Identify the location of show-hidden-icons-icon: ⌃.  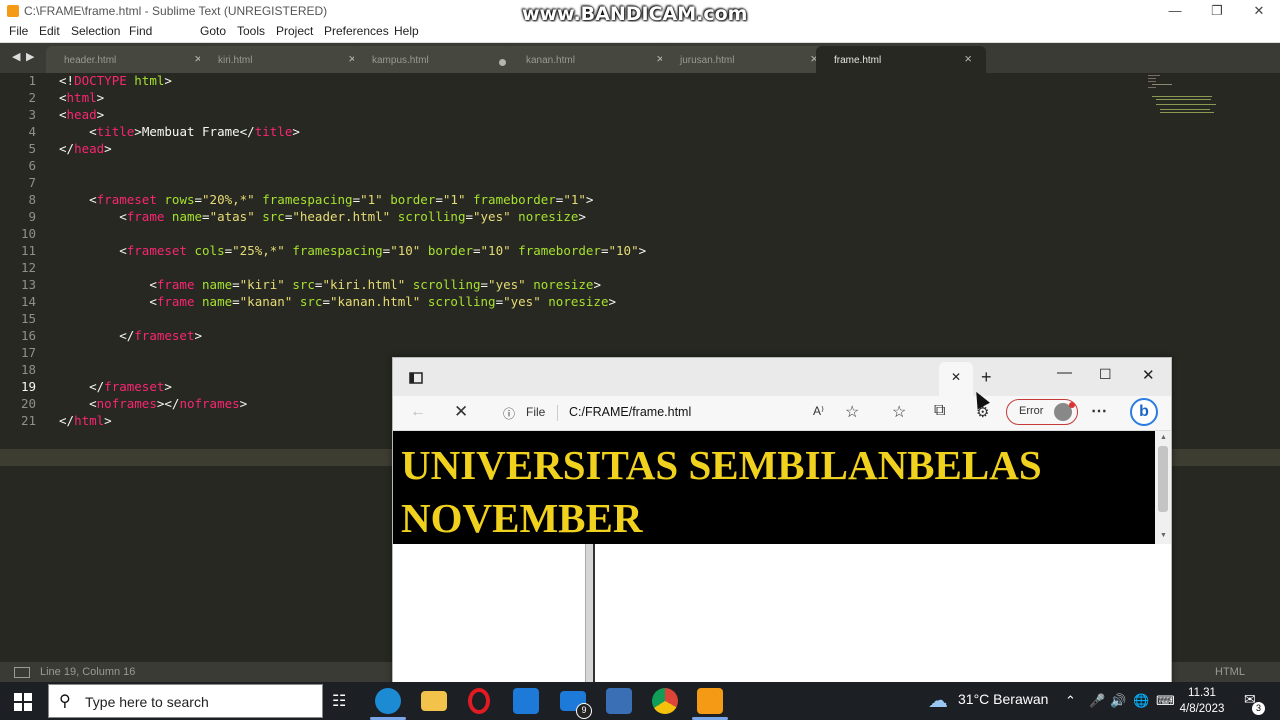
(1070, 701).